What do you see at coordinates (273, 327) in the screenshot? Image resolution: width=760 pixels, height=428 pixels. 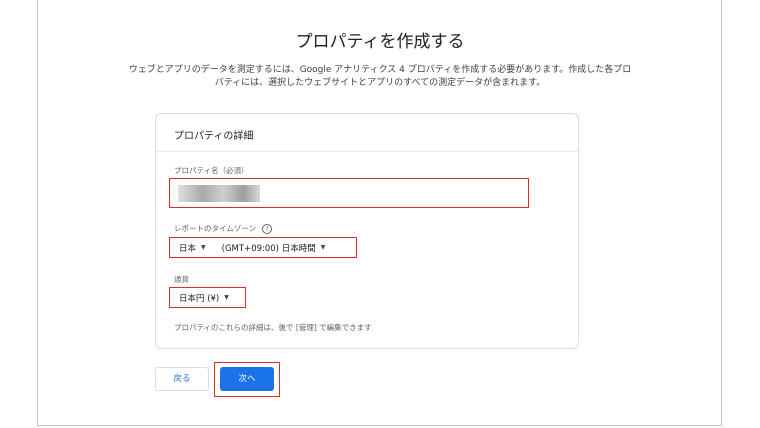 I see `edit-later-note: プロパティのこれらの詳細は、後で [管理] で編集できます` at bounding box center [273, 327].